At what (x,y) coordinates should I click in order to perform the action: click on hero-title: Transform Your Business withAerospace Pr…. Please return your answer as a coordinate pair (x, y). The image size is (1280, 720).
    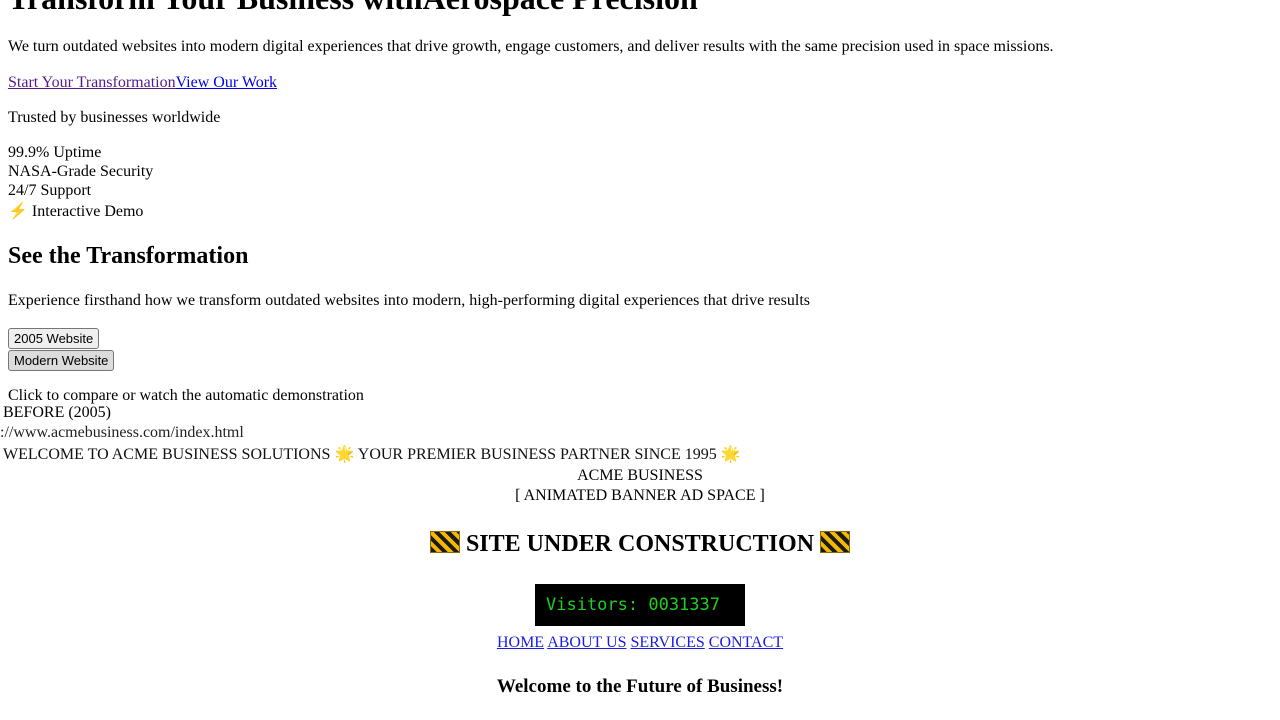
    Looking at the image, I should click on (353, 9).